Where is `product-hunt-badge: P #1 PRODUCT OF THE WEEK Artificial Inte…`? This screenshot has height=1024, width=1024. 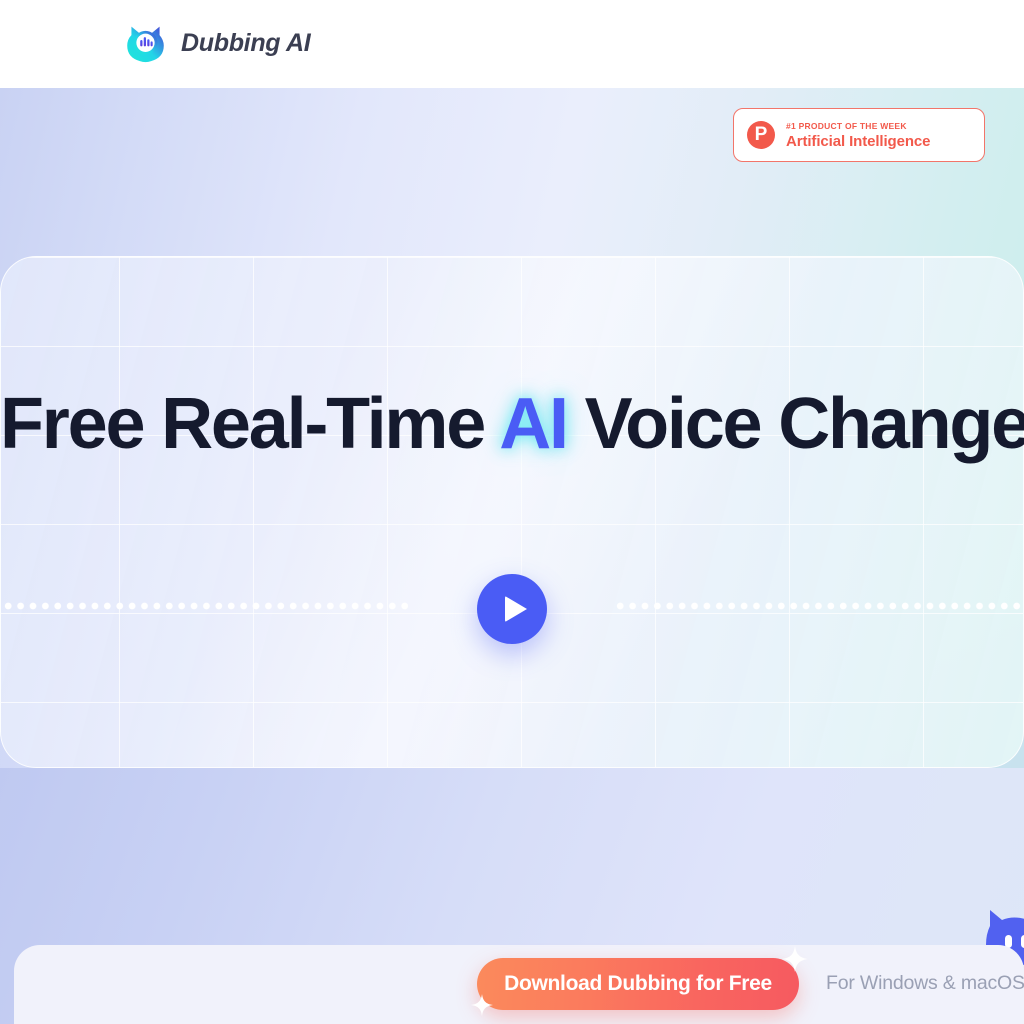 product-hunt-badge: P #1 PRODUCT OF THE WEEK Artificial Inte… is located at coordinates (859, 135).